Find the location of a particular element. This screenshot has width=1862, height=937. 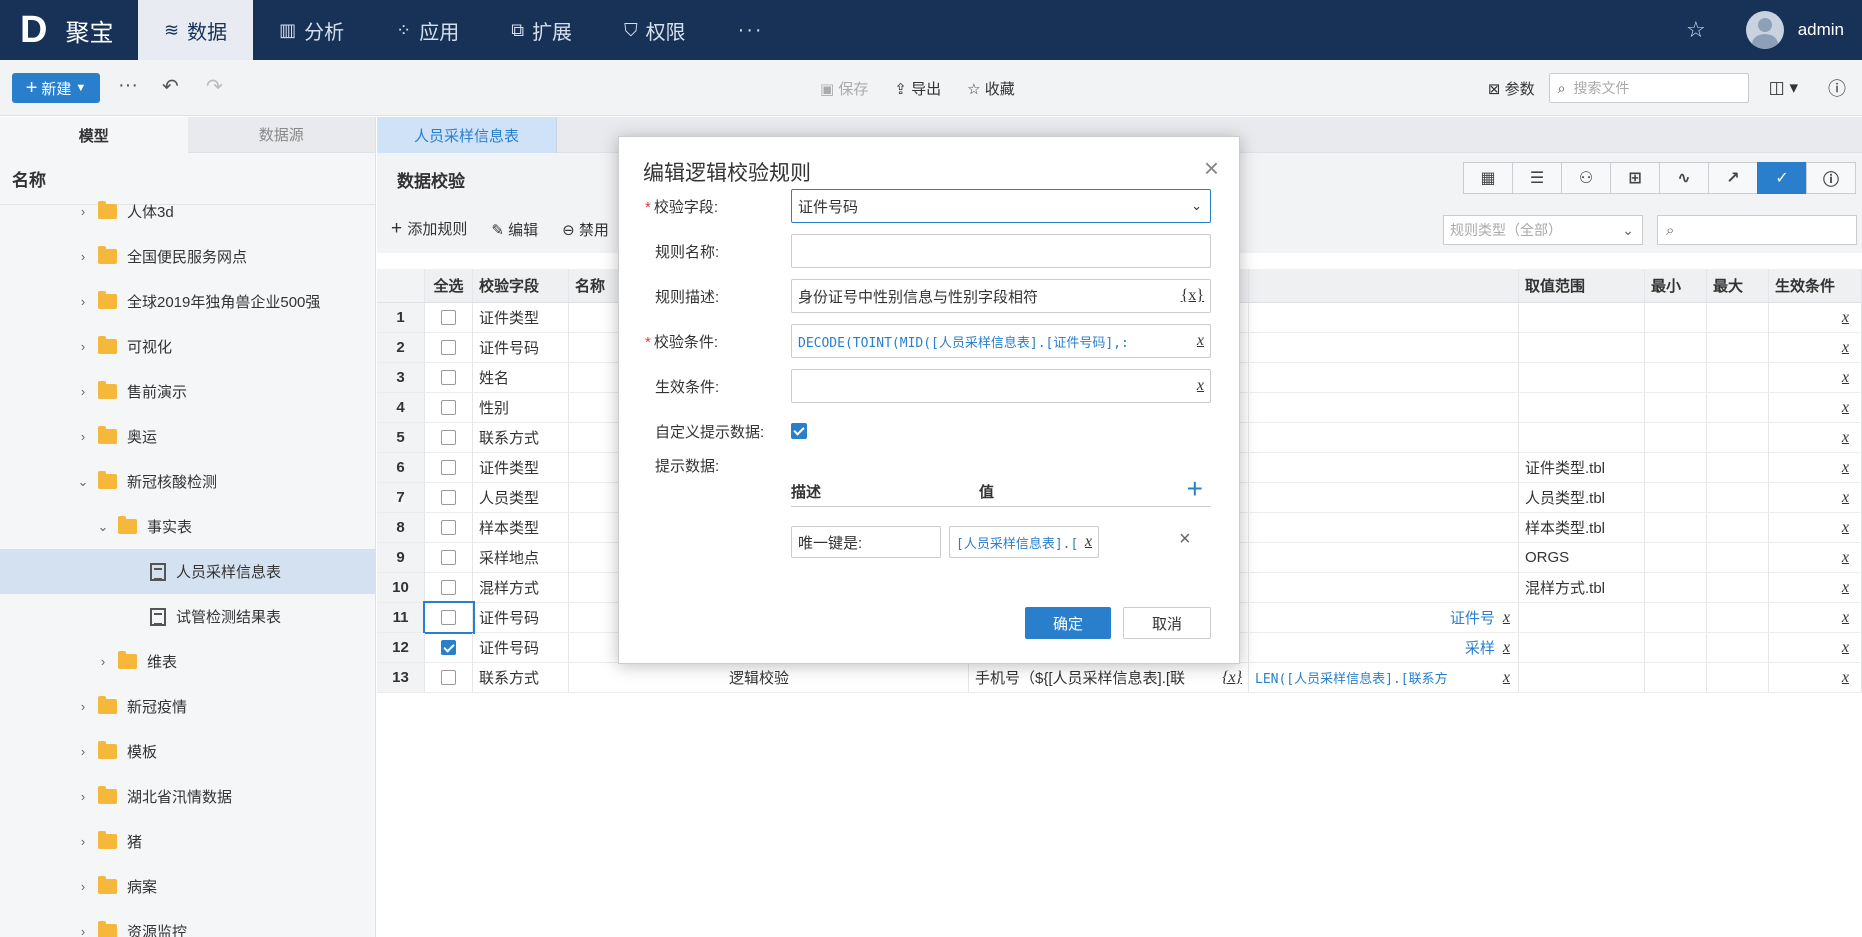

layout-toggle-icon: ◫ ▾ is located at coordinates (1783, 88).